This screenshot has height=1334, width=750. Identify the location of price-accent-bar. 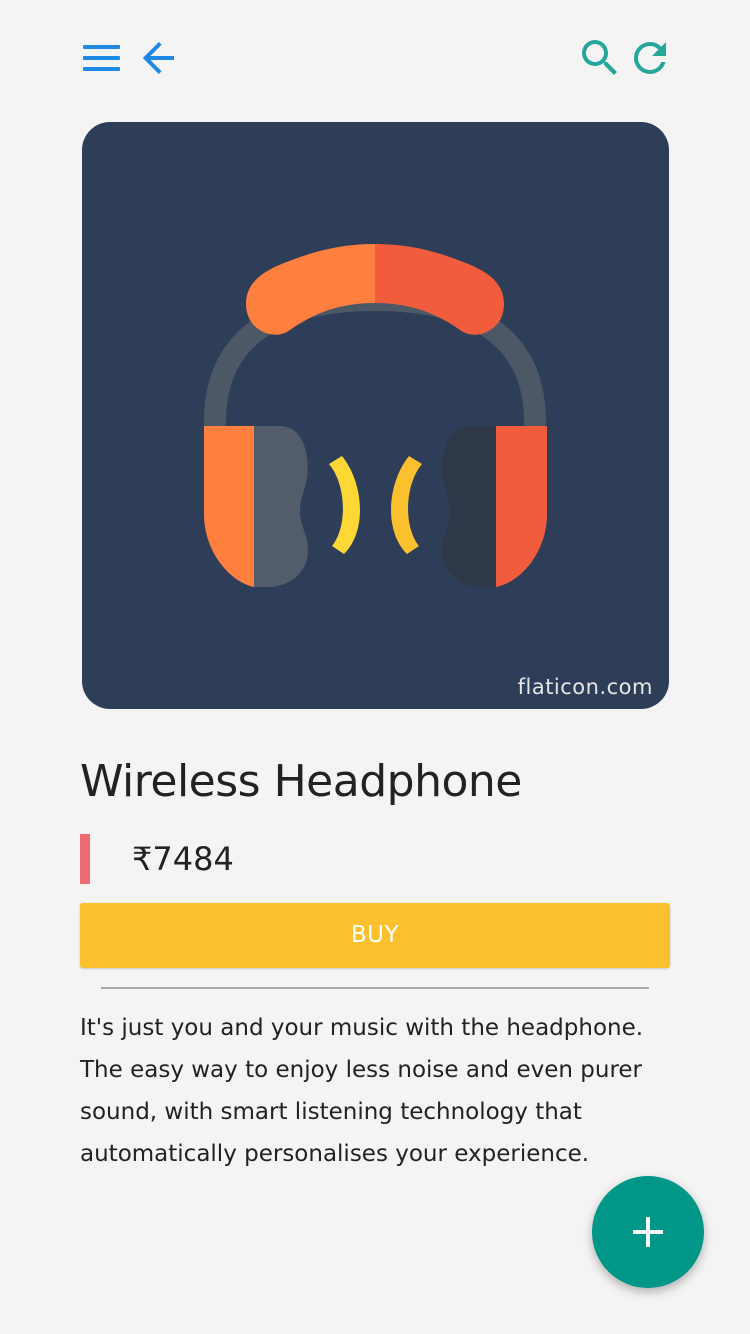
(85, 859).